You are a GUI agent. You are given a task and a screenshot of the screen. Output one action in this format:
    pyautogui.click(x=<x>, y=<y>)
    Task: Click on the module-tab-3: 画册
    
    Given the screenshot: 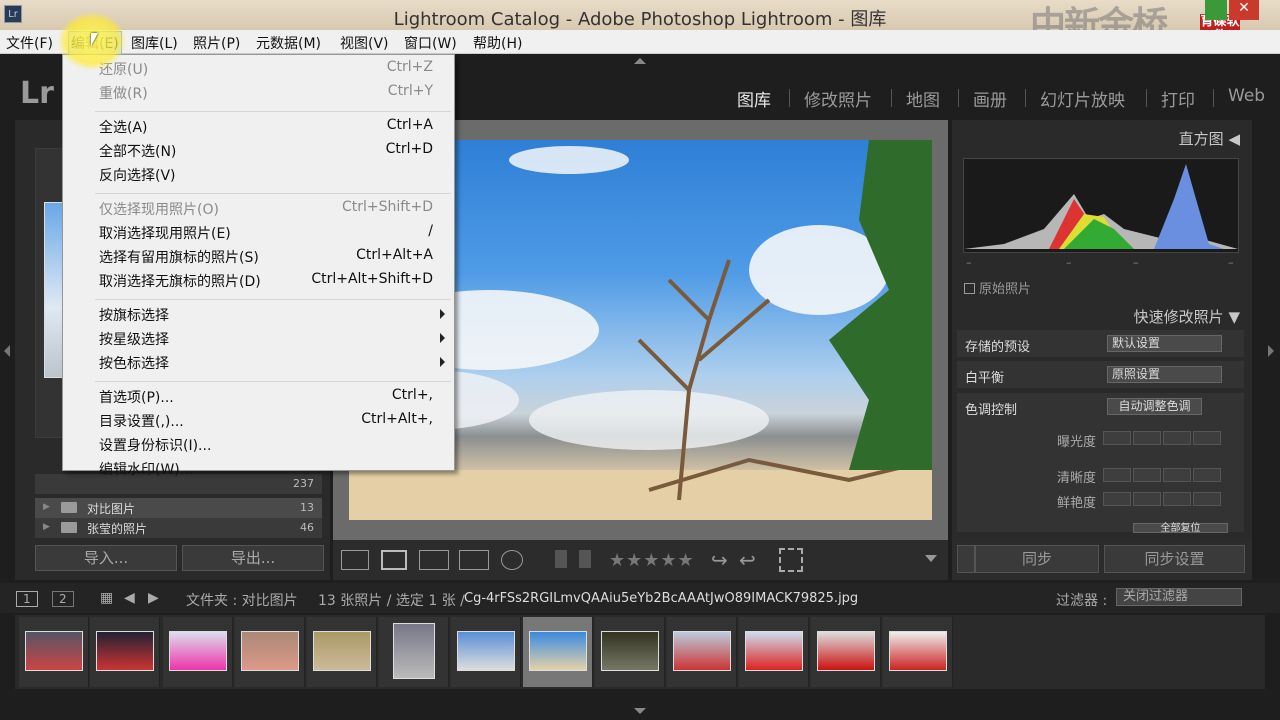 What is the action you would take?
    pyautogui.click(x=990, y=98)
    